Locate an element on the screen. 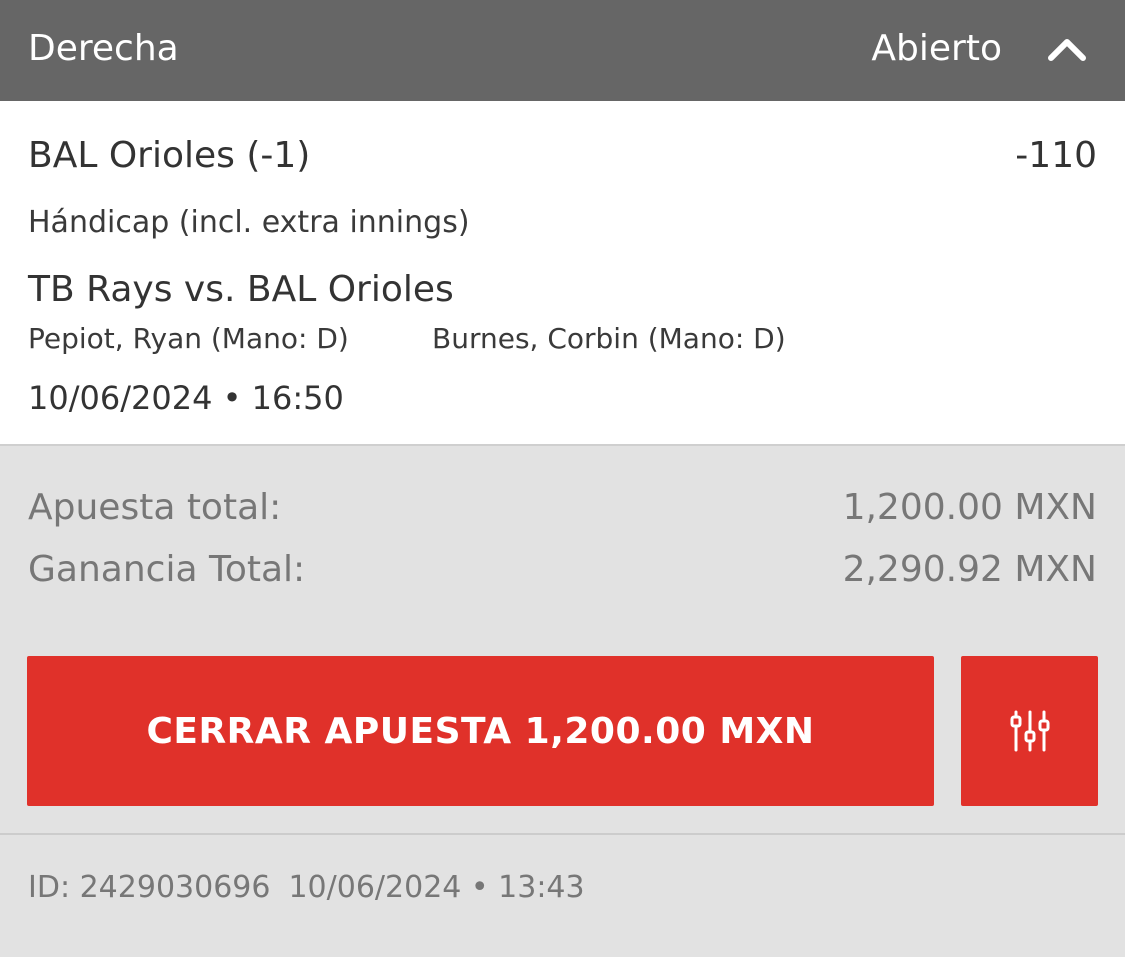 This screenshot has height=957, width=1125. bet-footer: ID: 2429030696 10/06/2024 • 13:43 is located at coordinates (306, 888).